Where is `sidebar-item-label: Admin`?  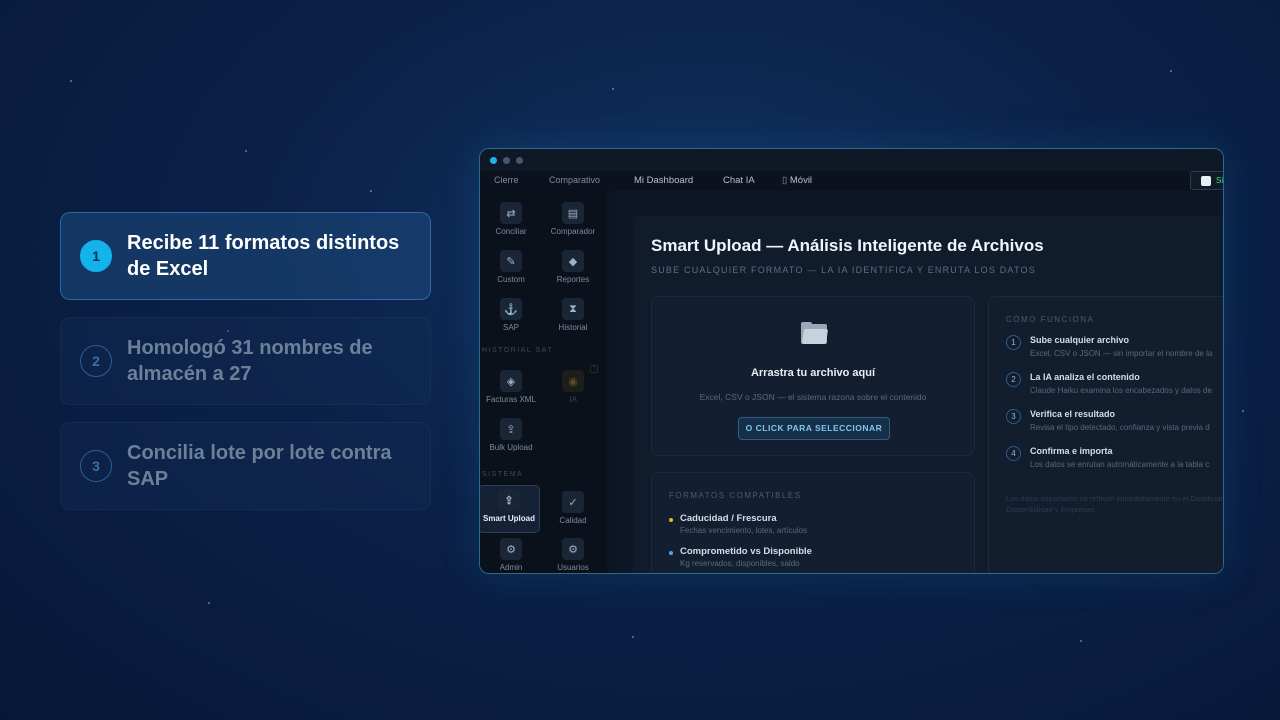
sidebar-item-label: Admin is located at coordinates (511, 567).